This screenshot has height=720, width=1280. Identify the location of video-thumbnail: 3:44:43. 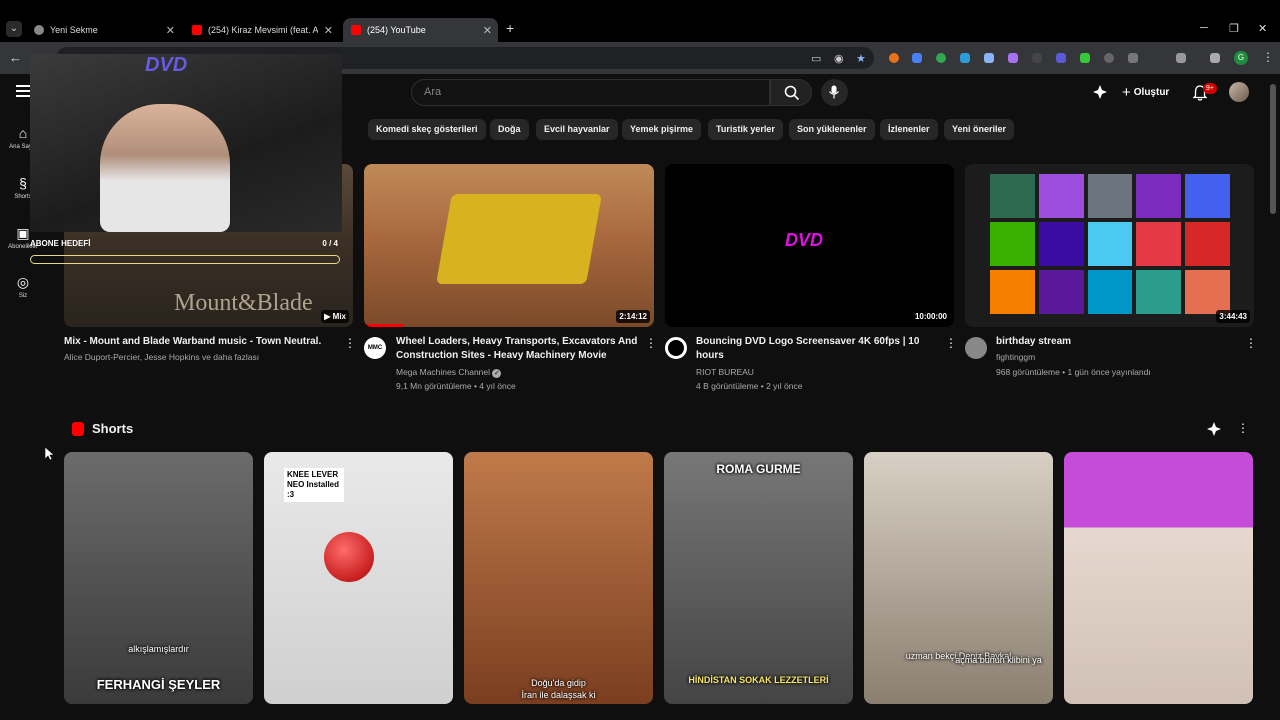
(1109, 245).